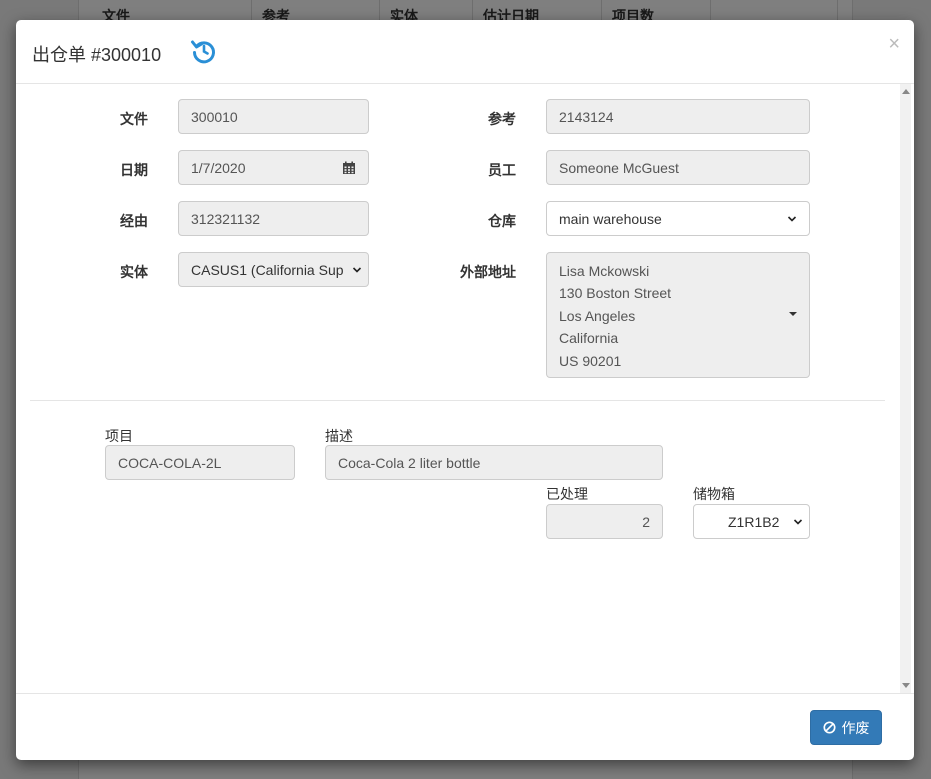  I want to click on calendar-icon, so click(348, 167).